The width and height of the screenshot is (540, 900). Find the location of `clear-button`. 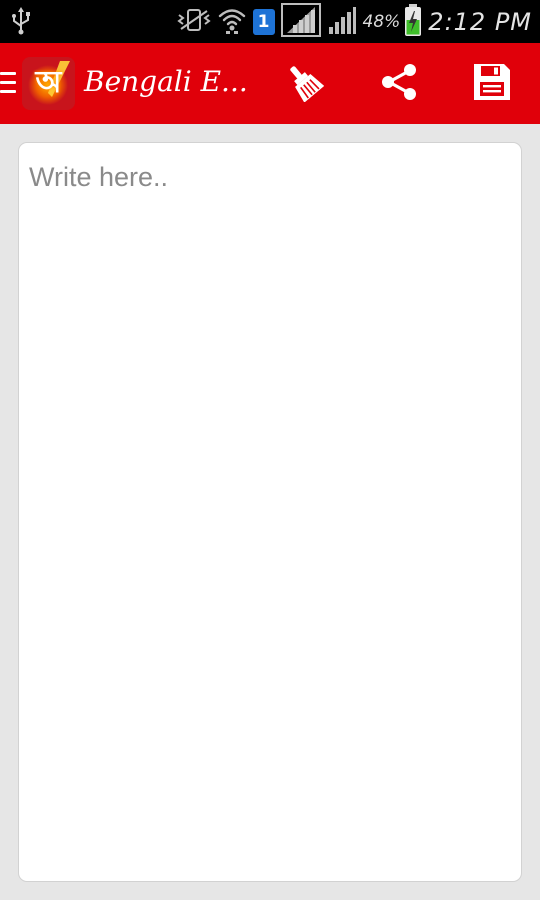

clear-button is located at coordinates (304, 84).